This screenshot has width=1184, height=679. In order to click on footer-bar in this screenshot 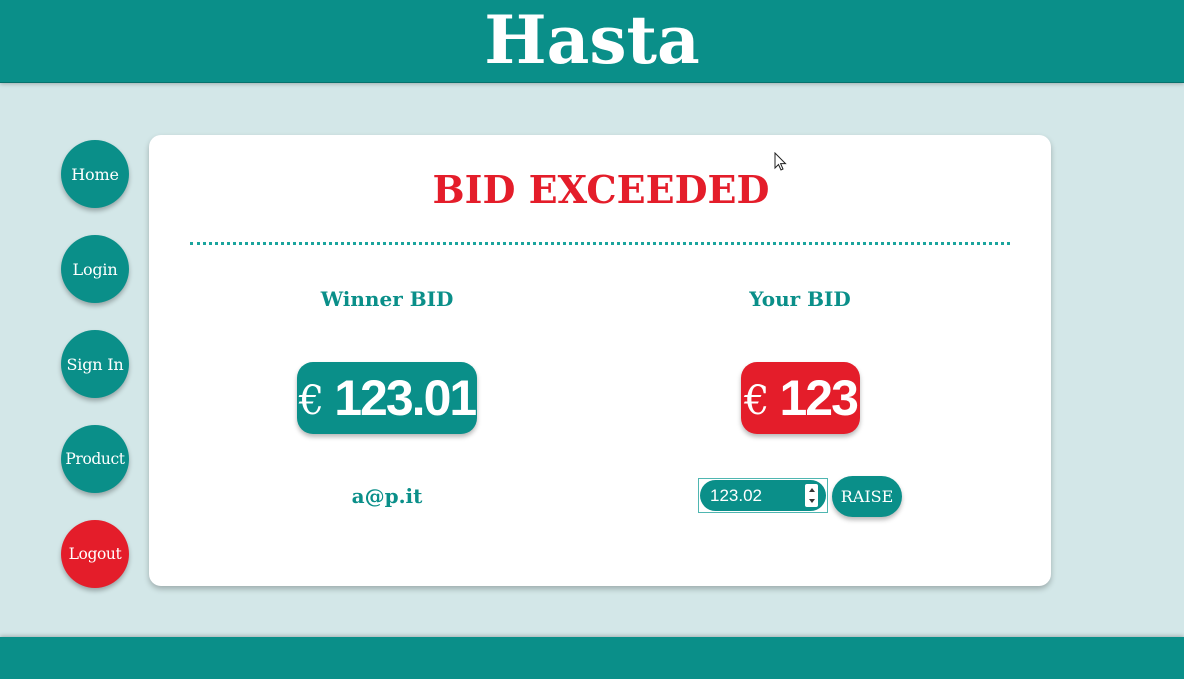, I will do `click(592, 658)`.